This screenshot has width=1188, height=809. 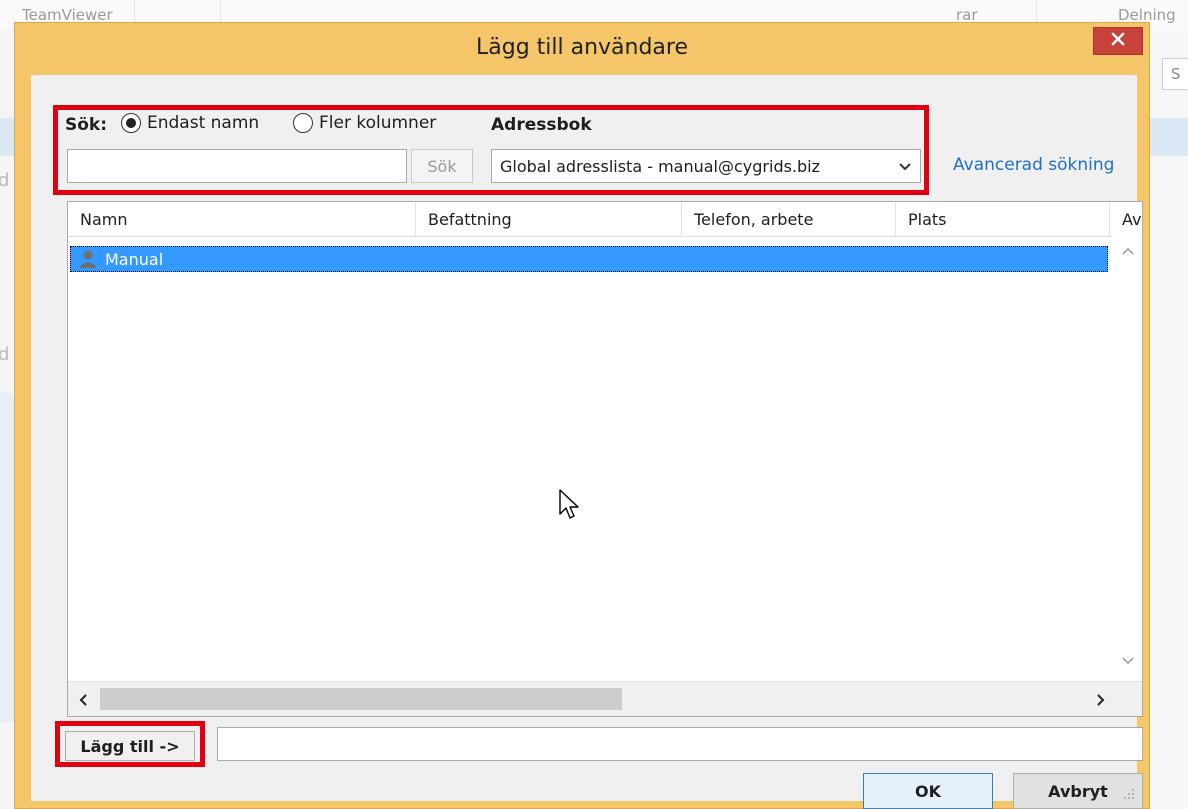 I want to click on list-header: Namn Befattning Telefon, arbete Plats Av, so click(x=605, y=219).